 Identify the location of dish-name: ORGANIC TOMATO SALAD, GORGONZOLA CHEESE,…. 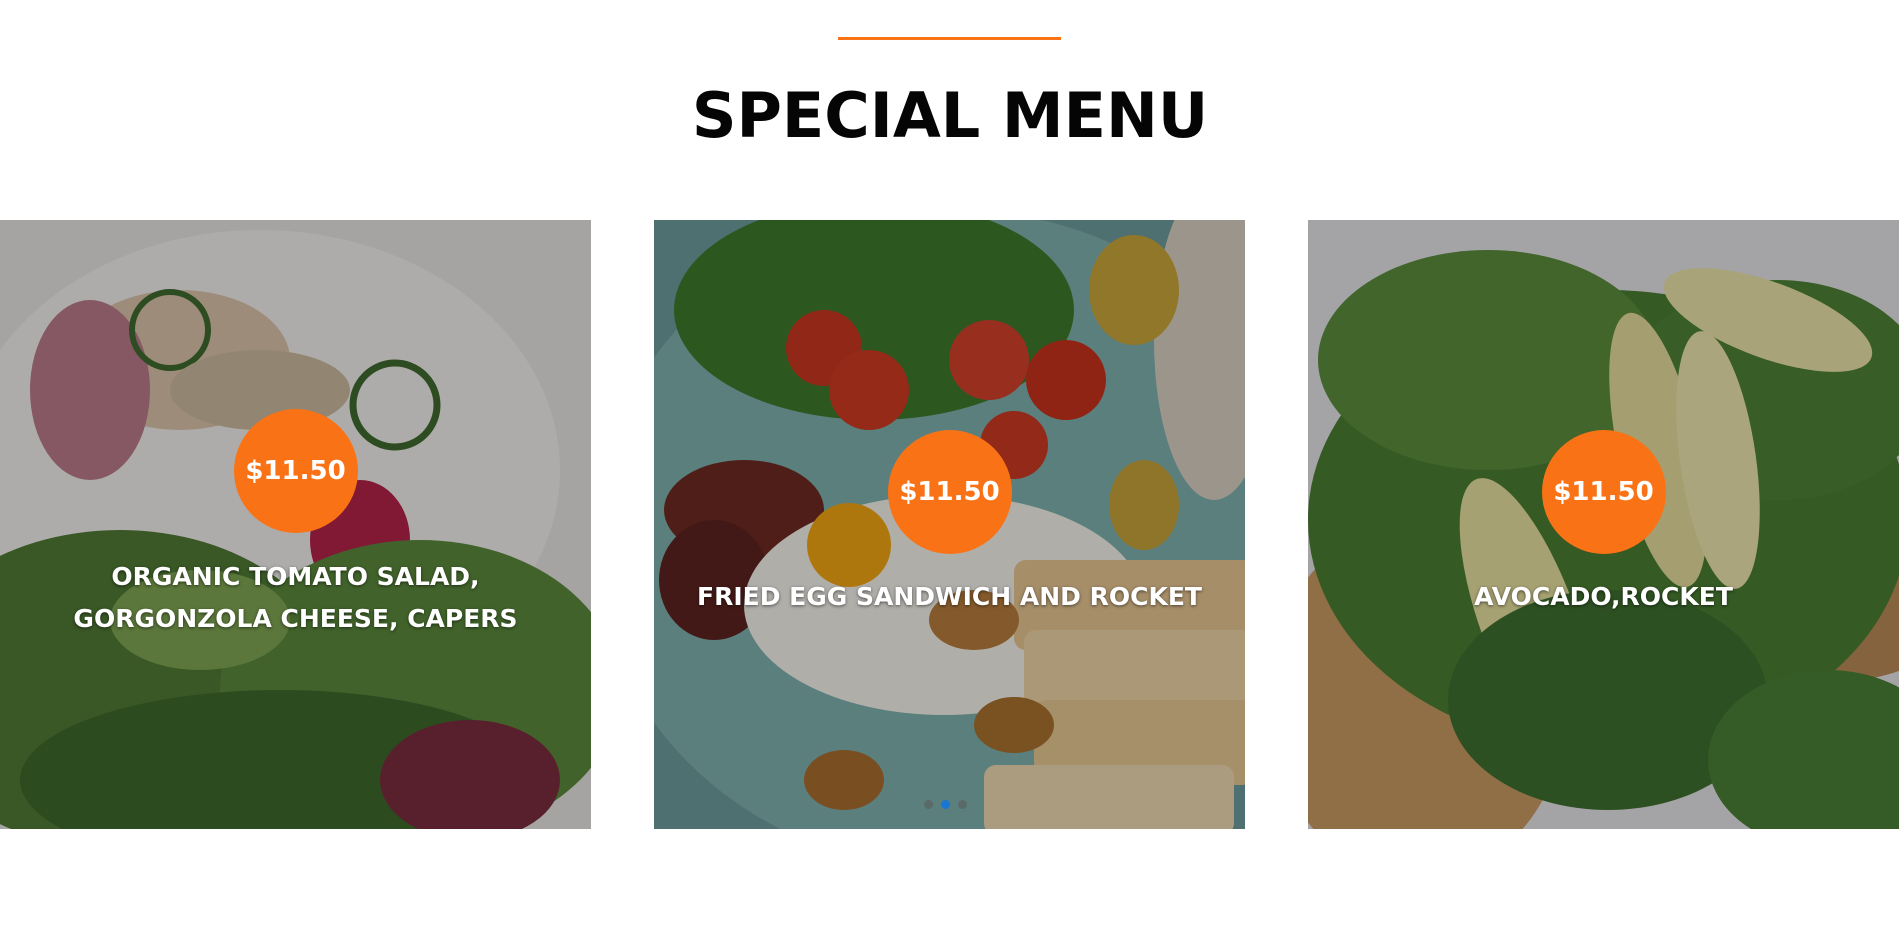
(295, 598).